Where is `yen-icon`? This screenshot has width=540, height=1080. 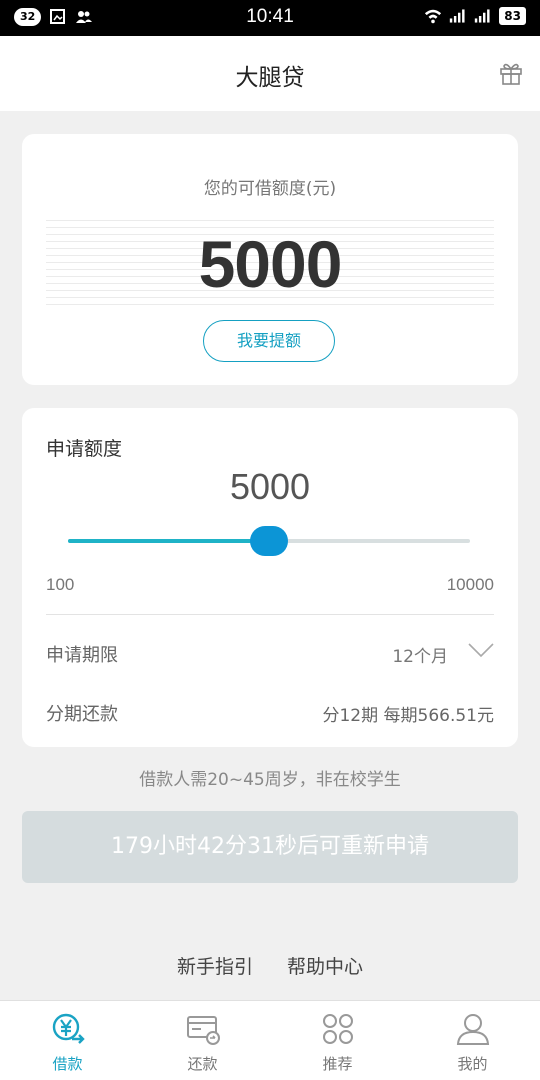 yen-icon is located at coordinates (68, 1028).